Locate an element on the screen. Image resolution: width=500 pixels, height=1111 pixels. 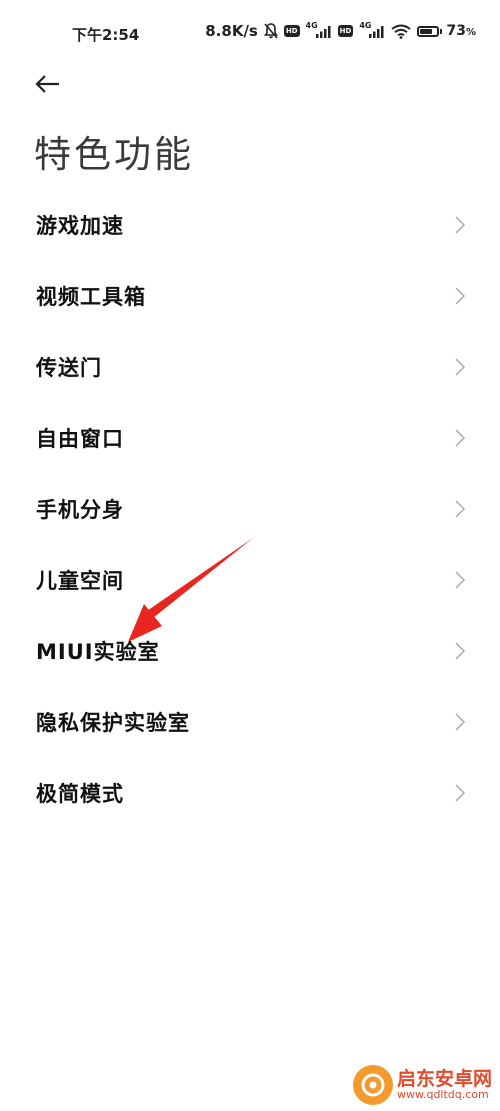
back-button is located at coordinates (48, 84).